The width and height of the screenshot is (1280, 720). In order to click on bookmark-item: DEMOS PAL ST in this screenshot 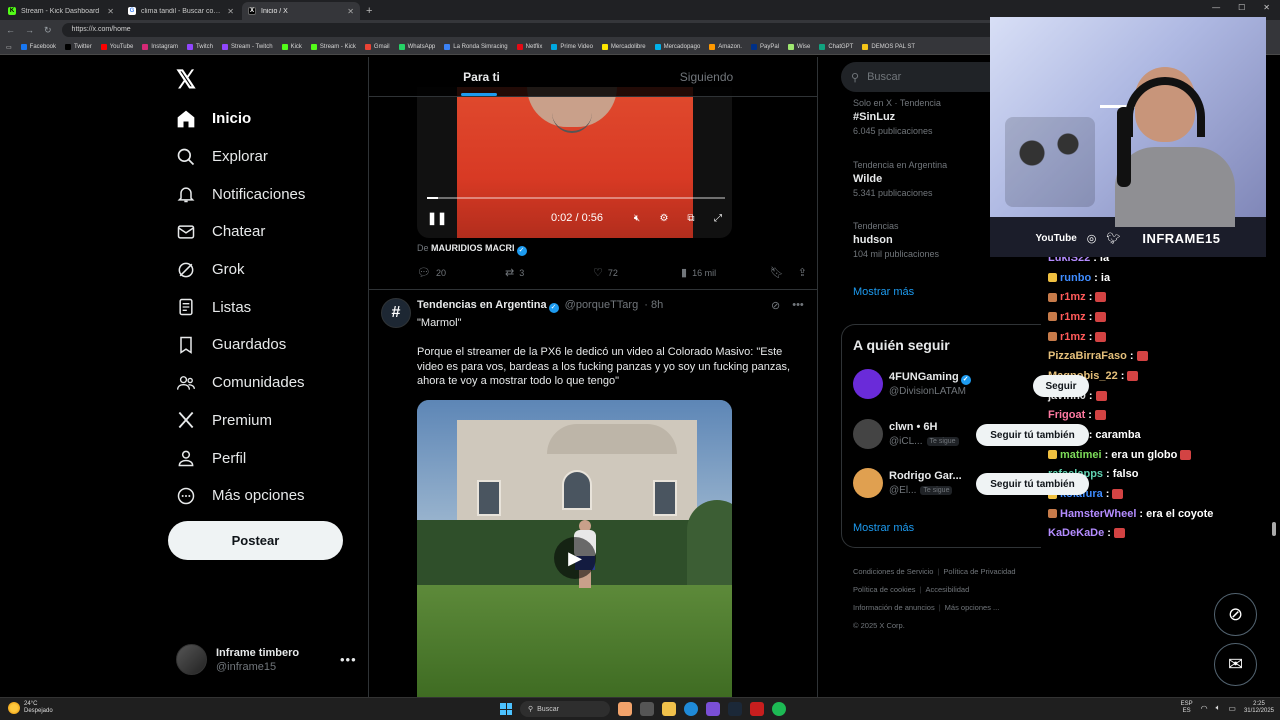, I will do `click(888, 47)`.